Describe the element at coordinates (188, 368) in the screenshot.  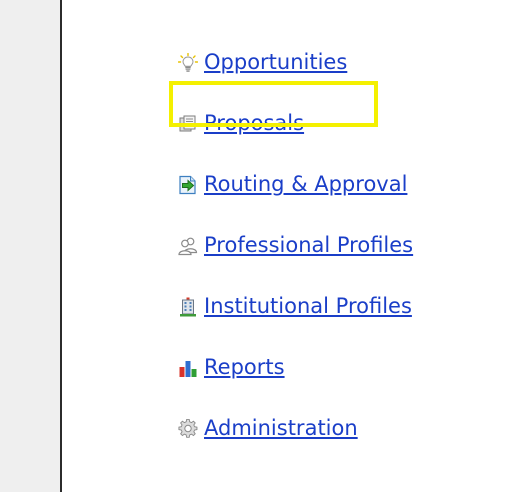
I see `bar-chart-icon` at that location.